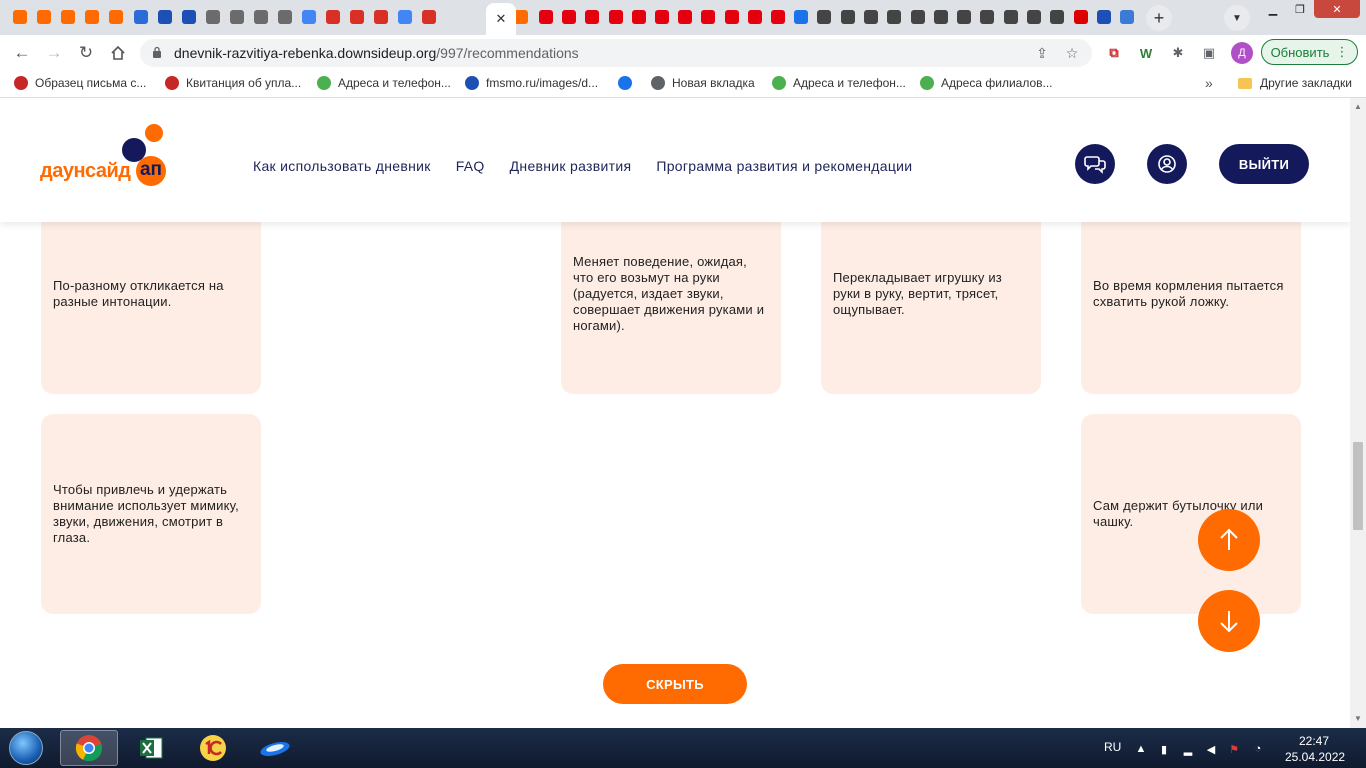 The width and height of the screenshot is (1366, 768). What do you see at coordinates (1300, 9) in the screenshot?
I see `window-maximize-button: ❐` at bounding box center [1300, 9].